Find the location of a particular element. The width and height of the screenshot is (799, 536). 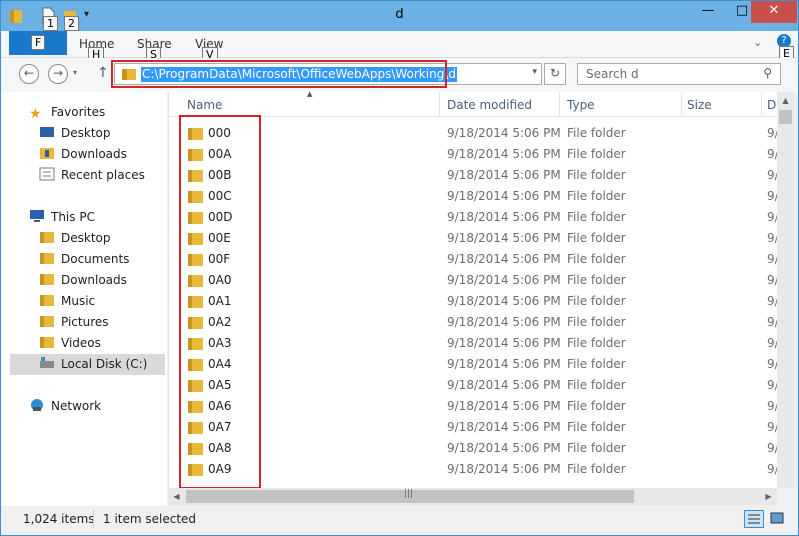

nav-fav-downloads: Downloads is located at coordinates (83, 154).